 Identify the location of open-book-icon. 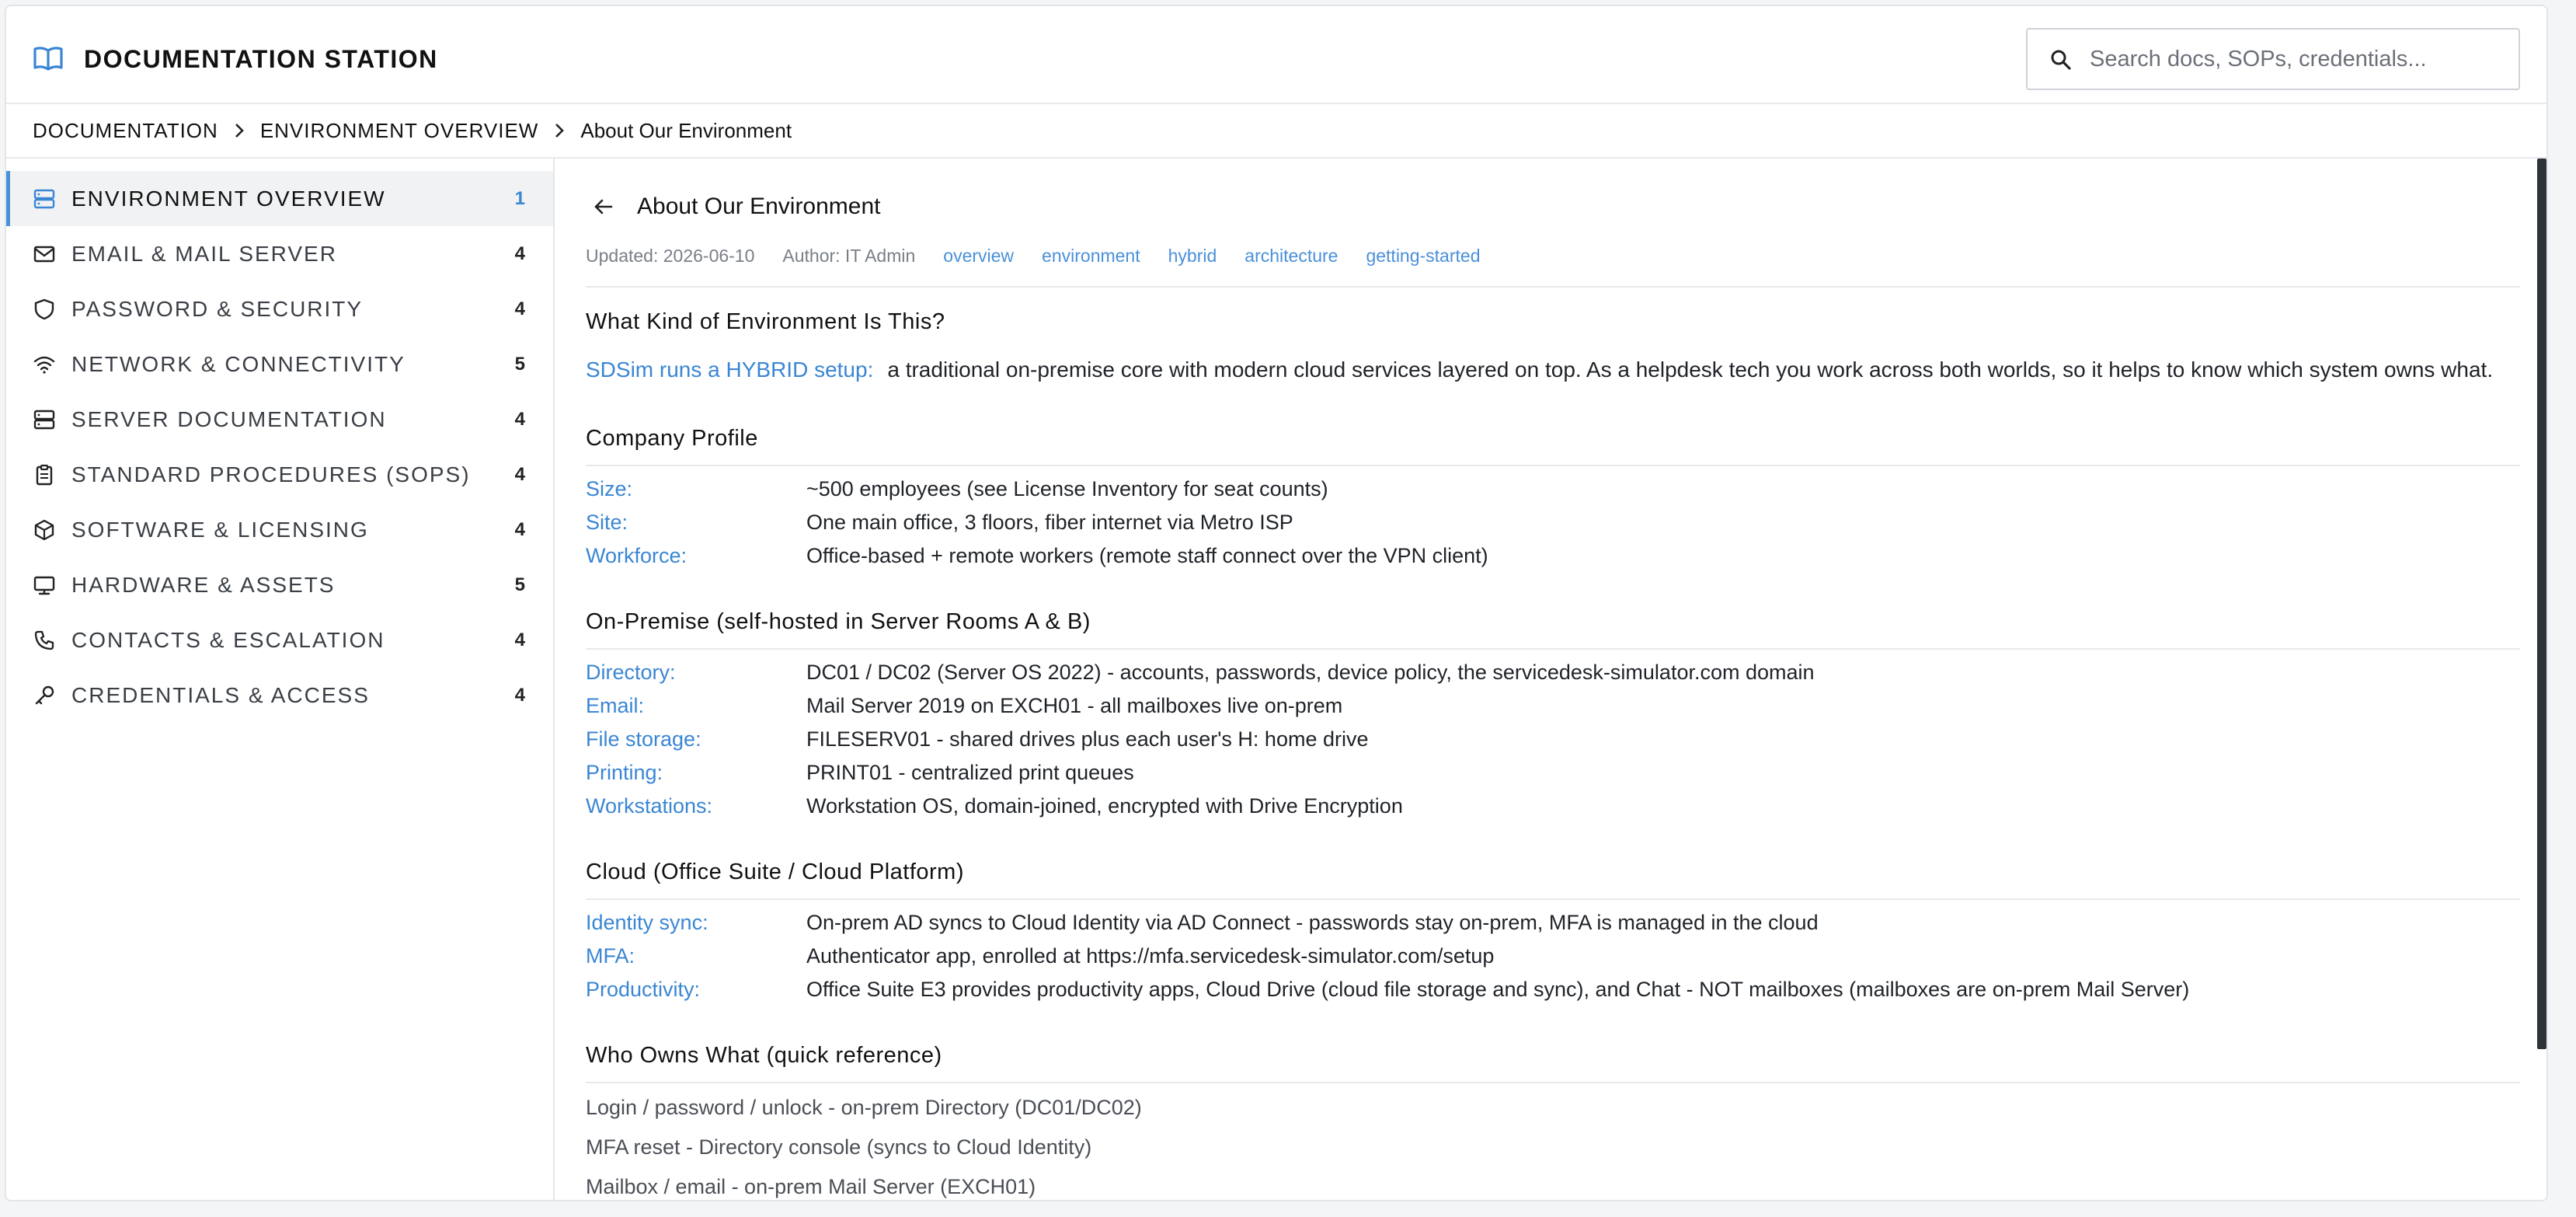
(48, 59).